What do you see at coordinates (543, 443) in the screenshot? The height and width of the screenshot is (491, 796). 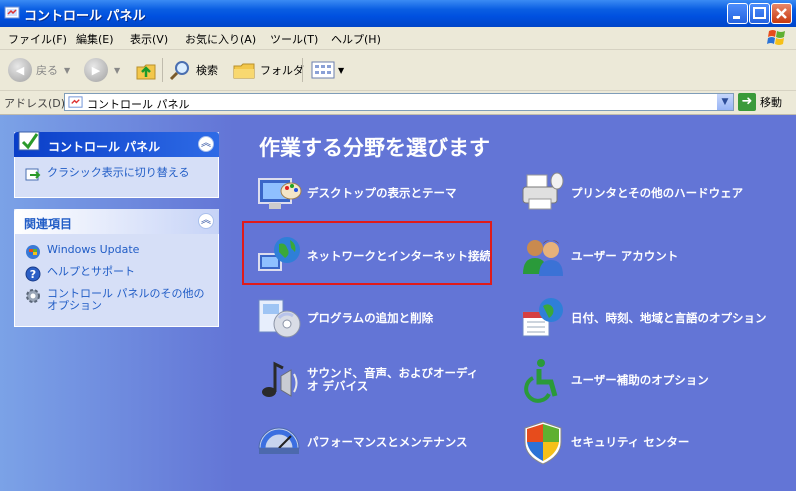 I see `shield-icon` at bounding box center [543, 443].